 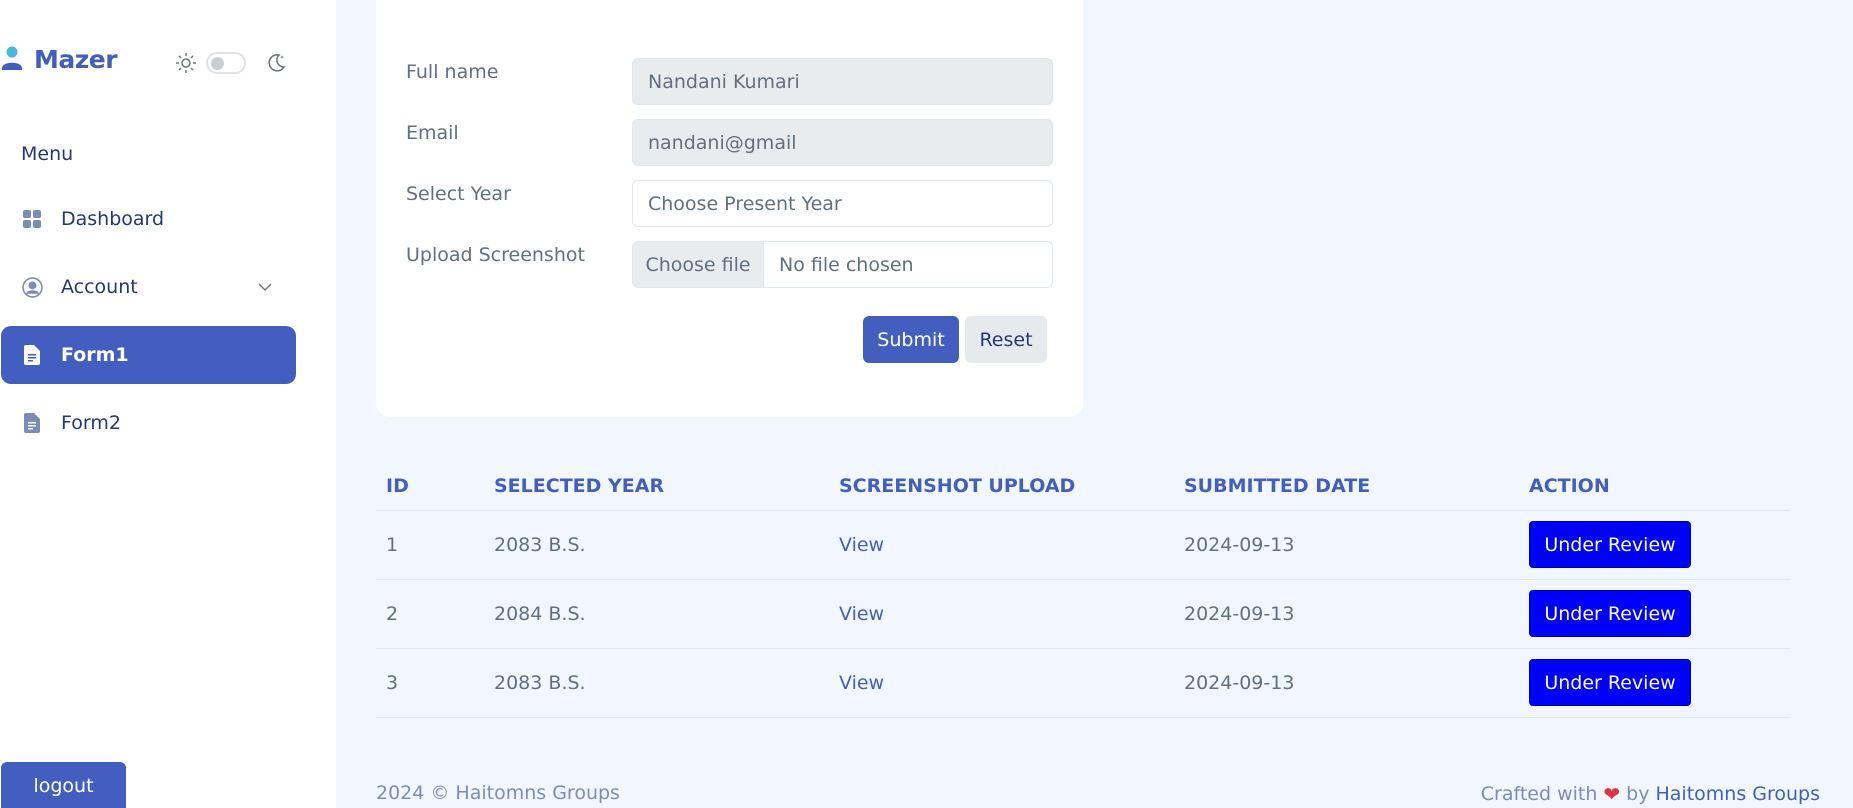 What do you see at coordinates (99, 287) in the screenshot?
I see `sidebar-item-label: Account` at bounding box center [99, 287].